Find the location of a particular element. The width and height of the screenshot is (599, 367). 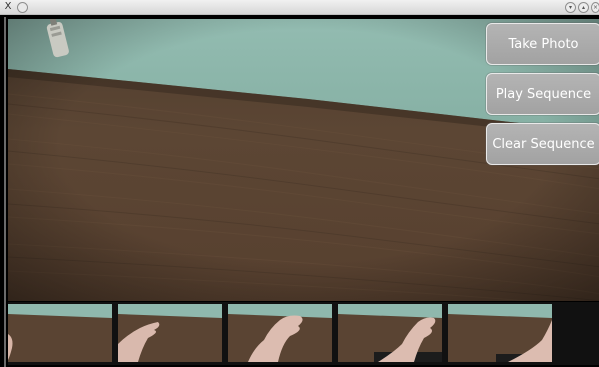

app-x-icon: X is located at coordinates (8, 6).